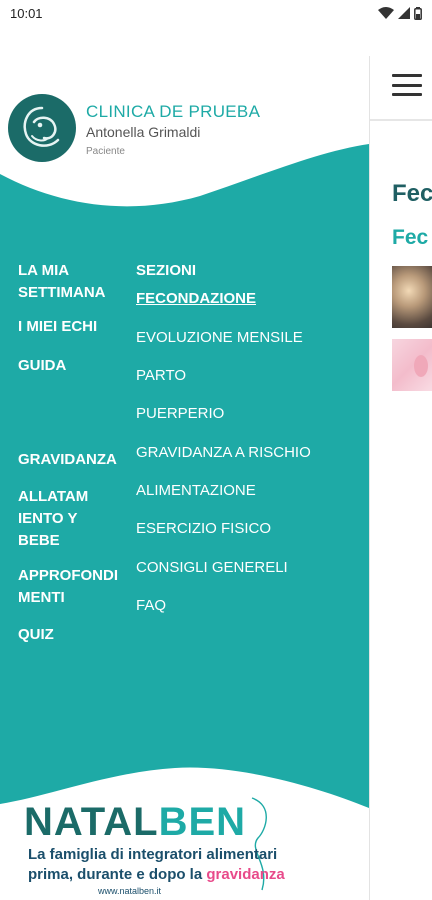 This screenshot has width=432, height=900. What do you see at coordinates (202, 822) in the screenshot?
I see `ad-brand-part2: BEN` at bounding box center [202, 822].